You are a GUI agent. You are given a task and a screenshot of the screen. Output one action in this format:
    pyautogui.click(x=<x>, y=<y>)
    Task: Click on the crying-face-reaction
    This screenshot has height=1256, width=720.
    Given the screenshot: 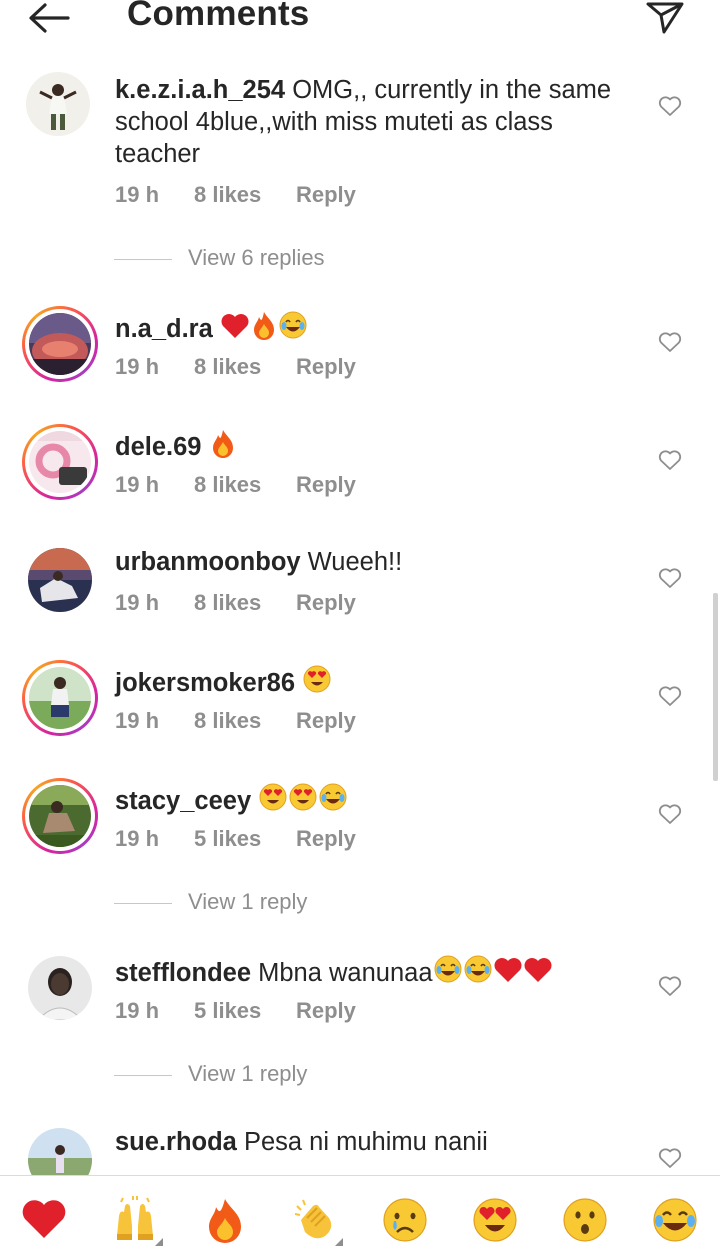 What is the action you would take?
    pyautogui.click(x=405, y=1220)
    